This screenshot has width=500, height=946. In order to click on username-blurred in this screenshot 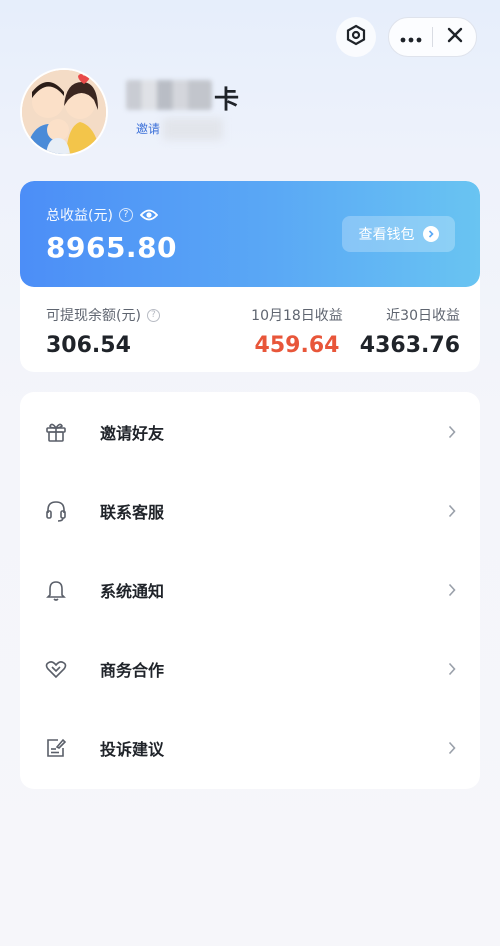, I will do `click(169, 95)`.